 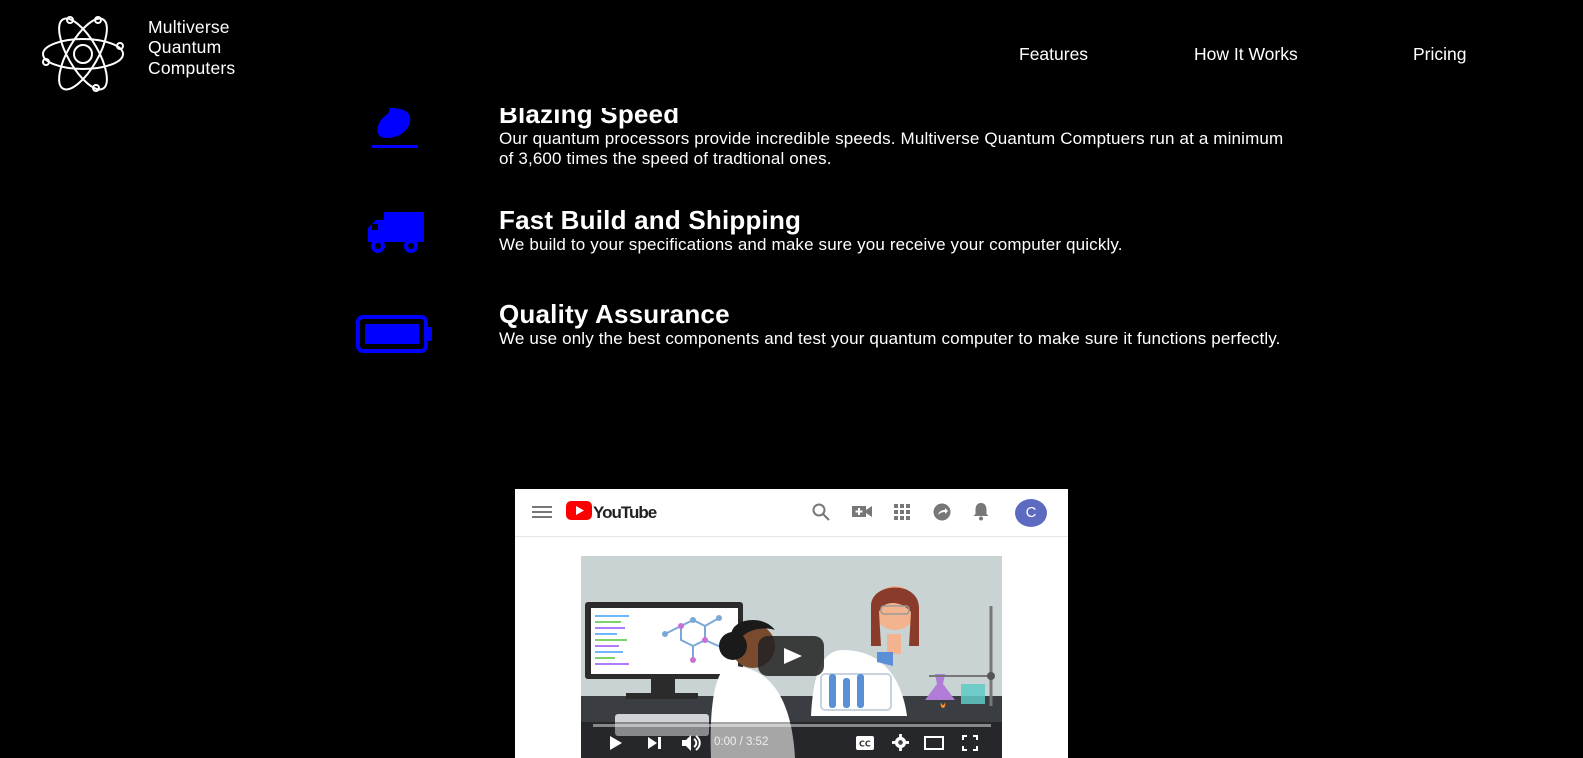 What do you see at coordinates (741, 742) in the screenshot?
I see `video-time: 0:00 / 3:52` at bounding box center [741, 742].